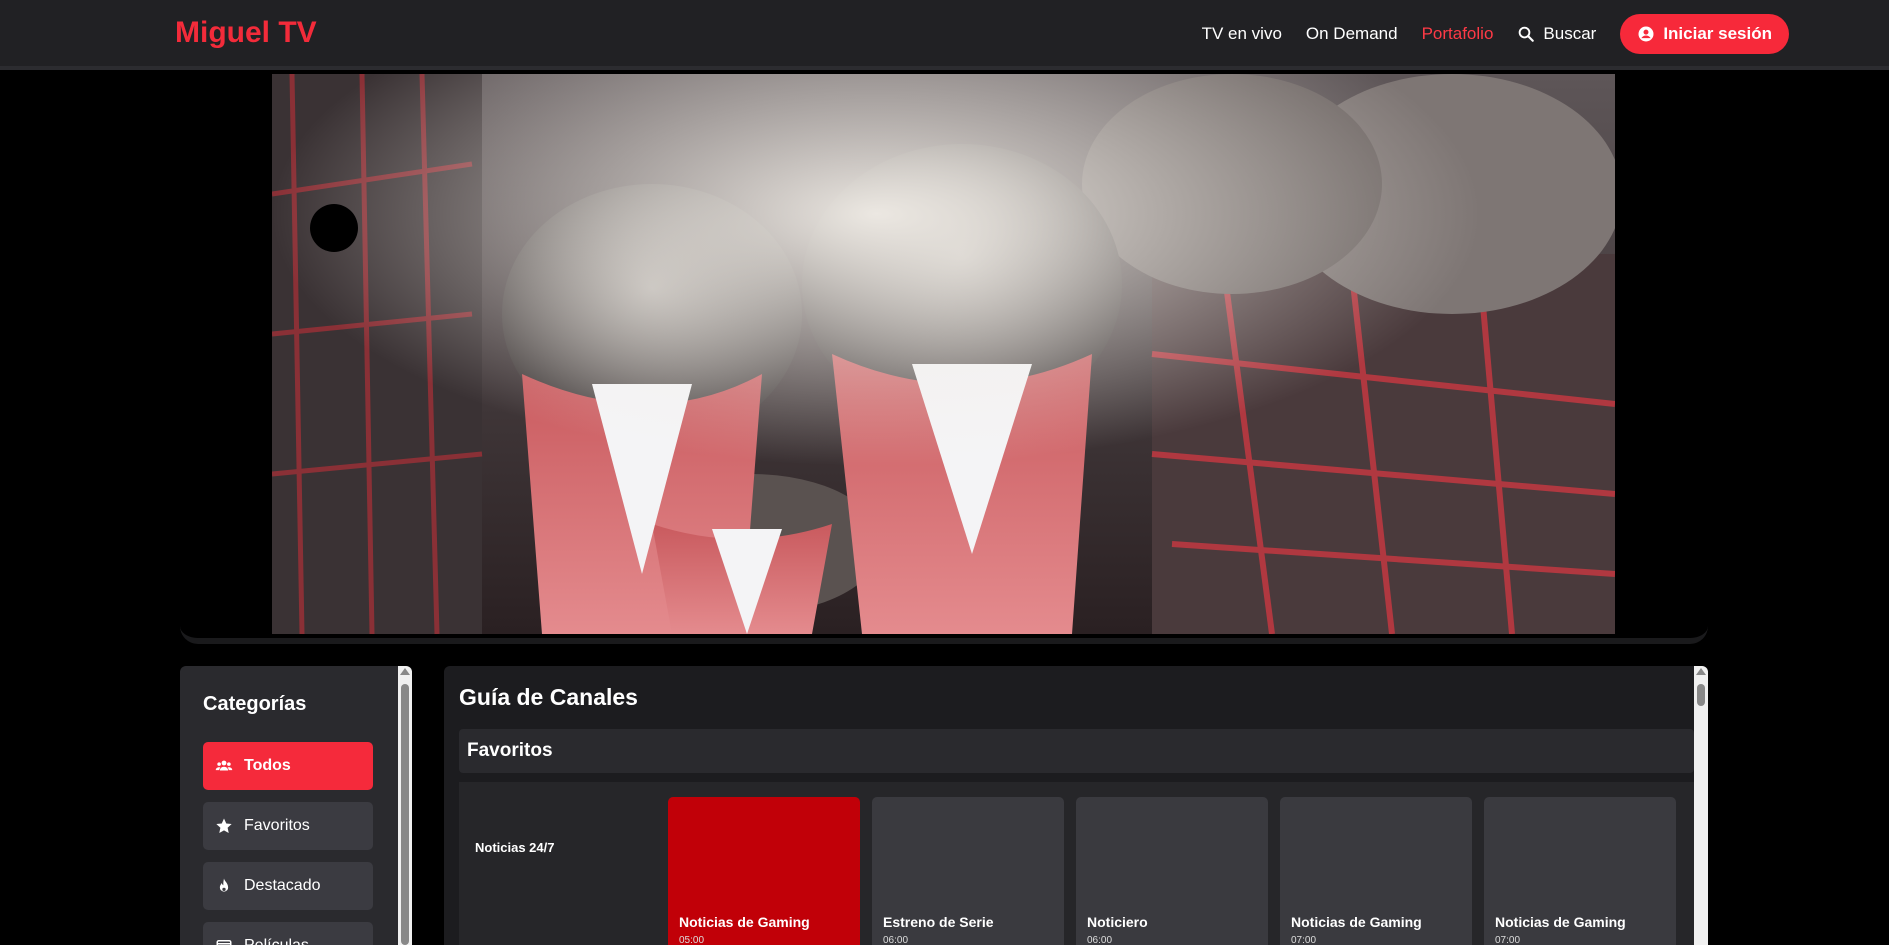 The width and height of the screenshot is (1889, 945). What do you see at coordinates (288, 933) in the screenshot?
I see `category-peliculas: Películas` at bounding box center [288, 933].